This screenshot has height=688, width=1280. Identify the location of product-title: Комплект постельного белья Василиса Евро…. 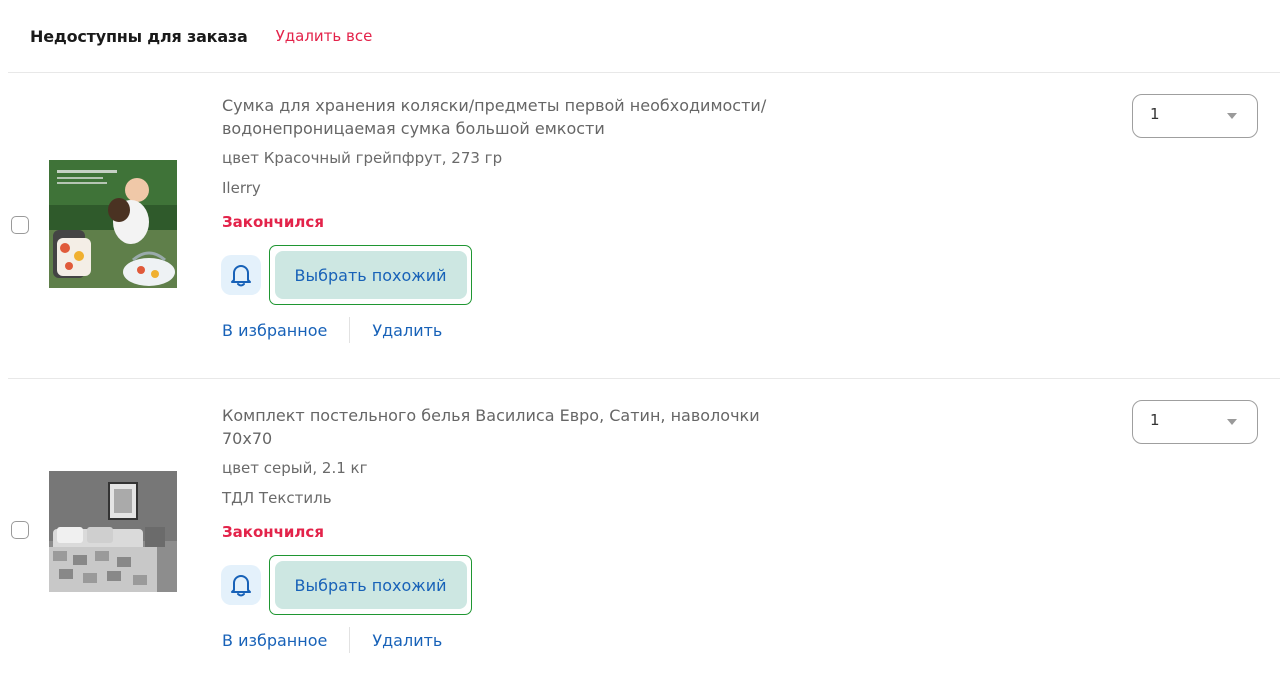
(512, 427).